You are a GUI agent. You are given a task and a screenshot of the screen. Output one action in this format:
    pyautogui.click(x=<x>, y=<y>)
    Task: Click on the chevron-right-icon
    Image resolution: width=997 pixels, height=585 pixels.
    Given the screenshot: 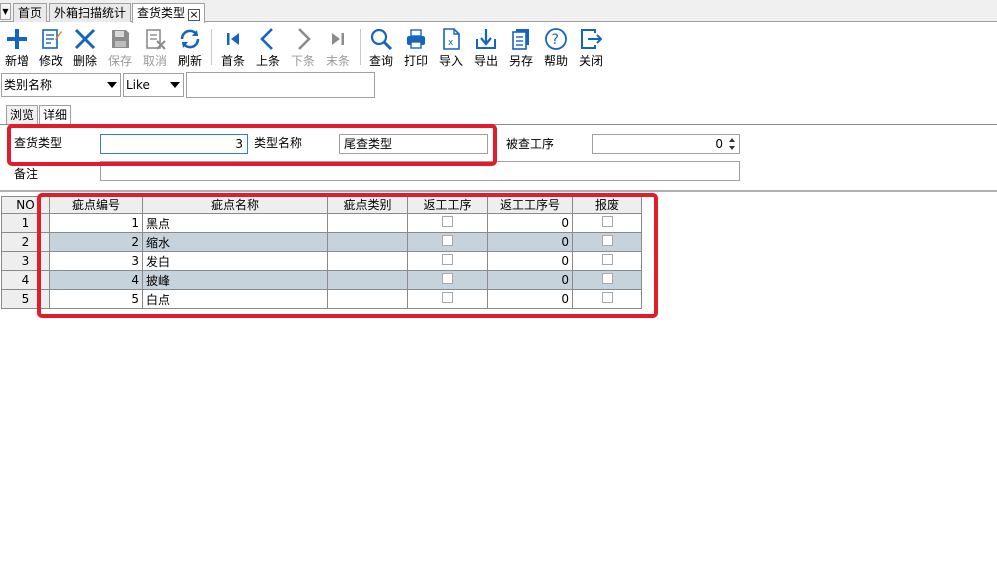 What is the action you would take?
    pyautogui.click(x=304, y=39)
    